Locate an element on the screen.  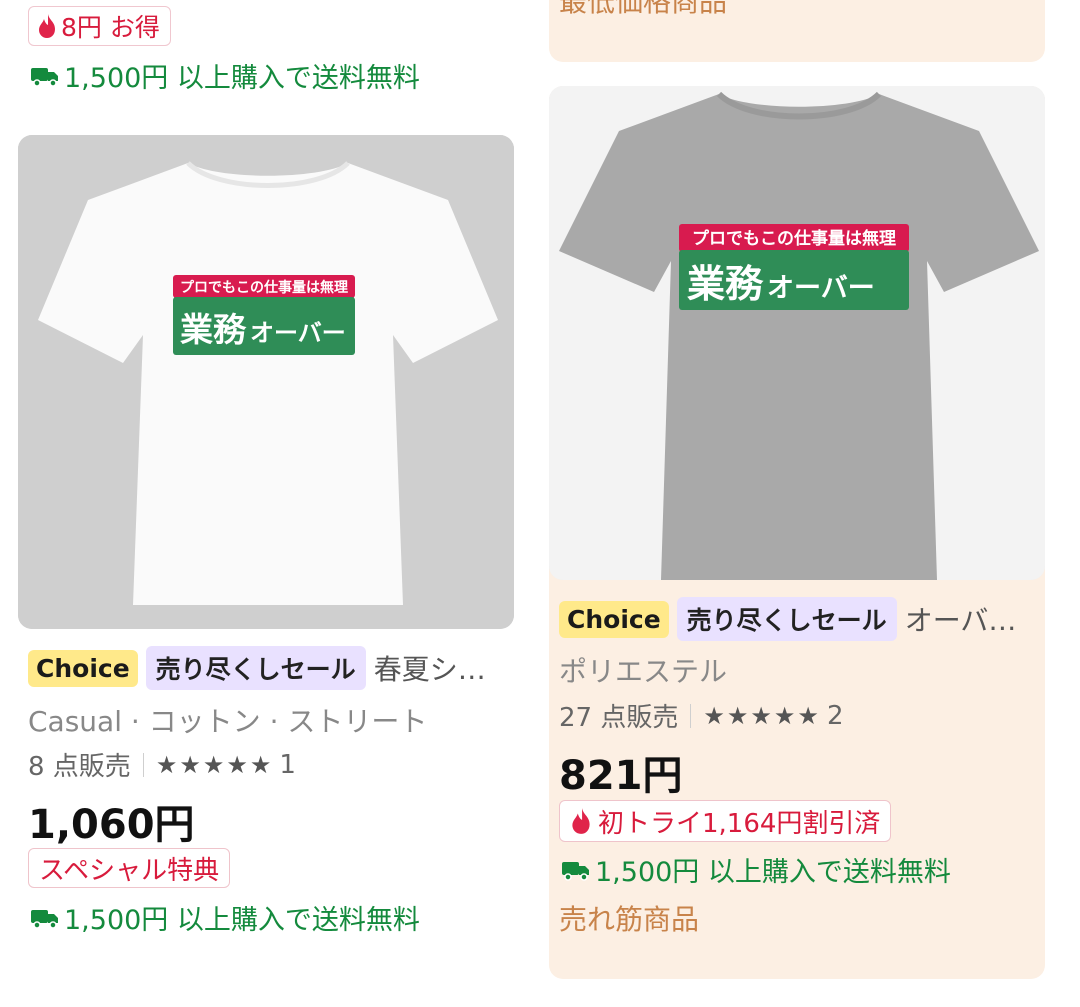
bestseller-label: 売れ筋商品 is located at coordinates (629, 919).